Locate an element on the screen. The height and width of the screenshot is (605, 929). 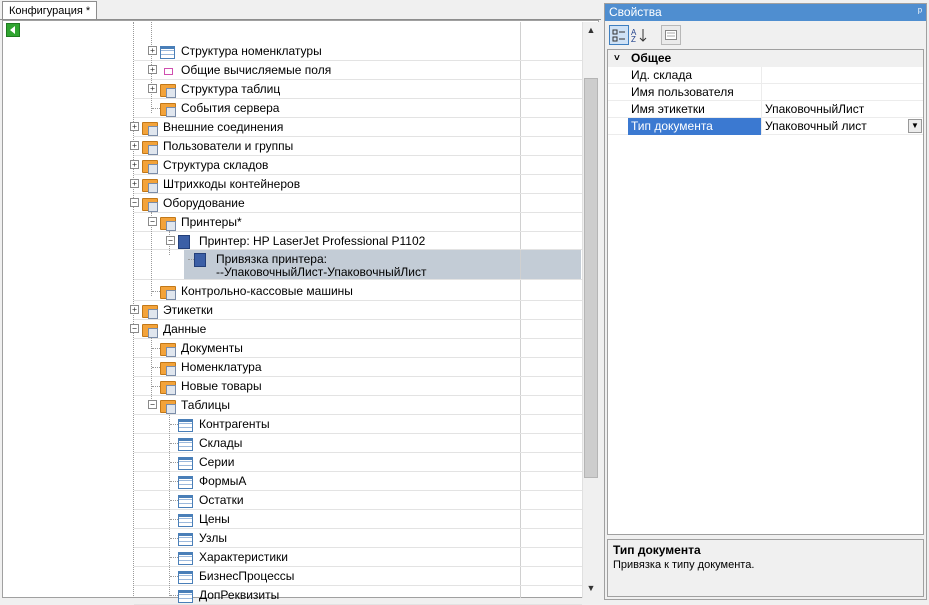
tree-node: События сервера is located at coordinates (364, 108).